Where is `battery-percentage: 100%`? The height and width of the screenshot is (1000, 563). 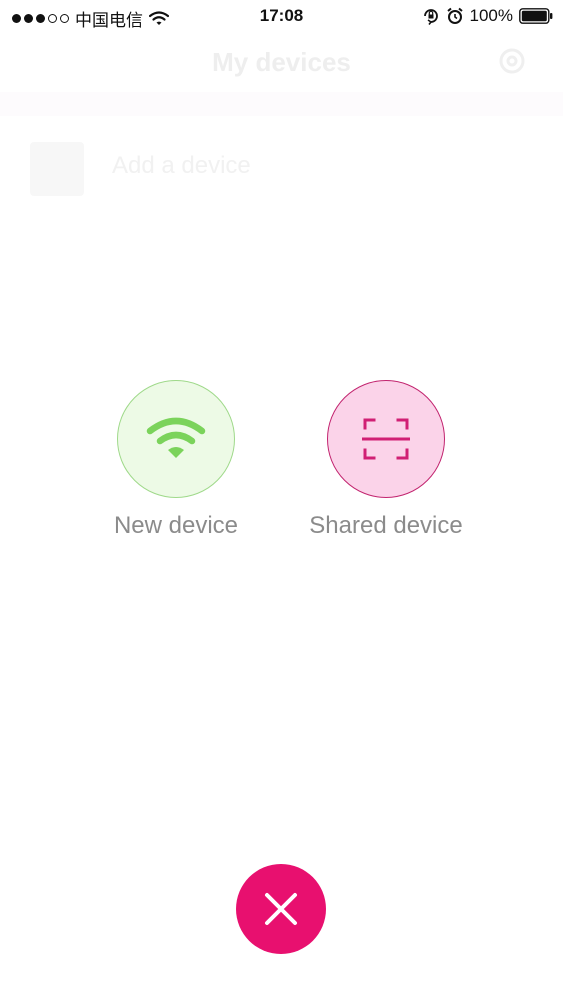 battery-percentage: 100% is located at coordinates (491, 15).